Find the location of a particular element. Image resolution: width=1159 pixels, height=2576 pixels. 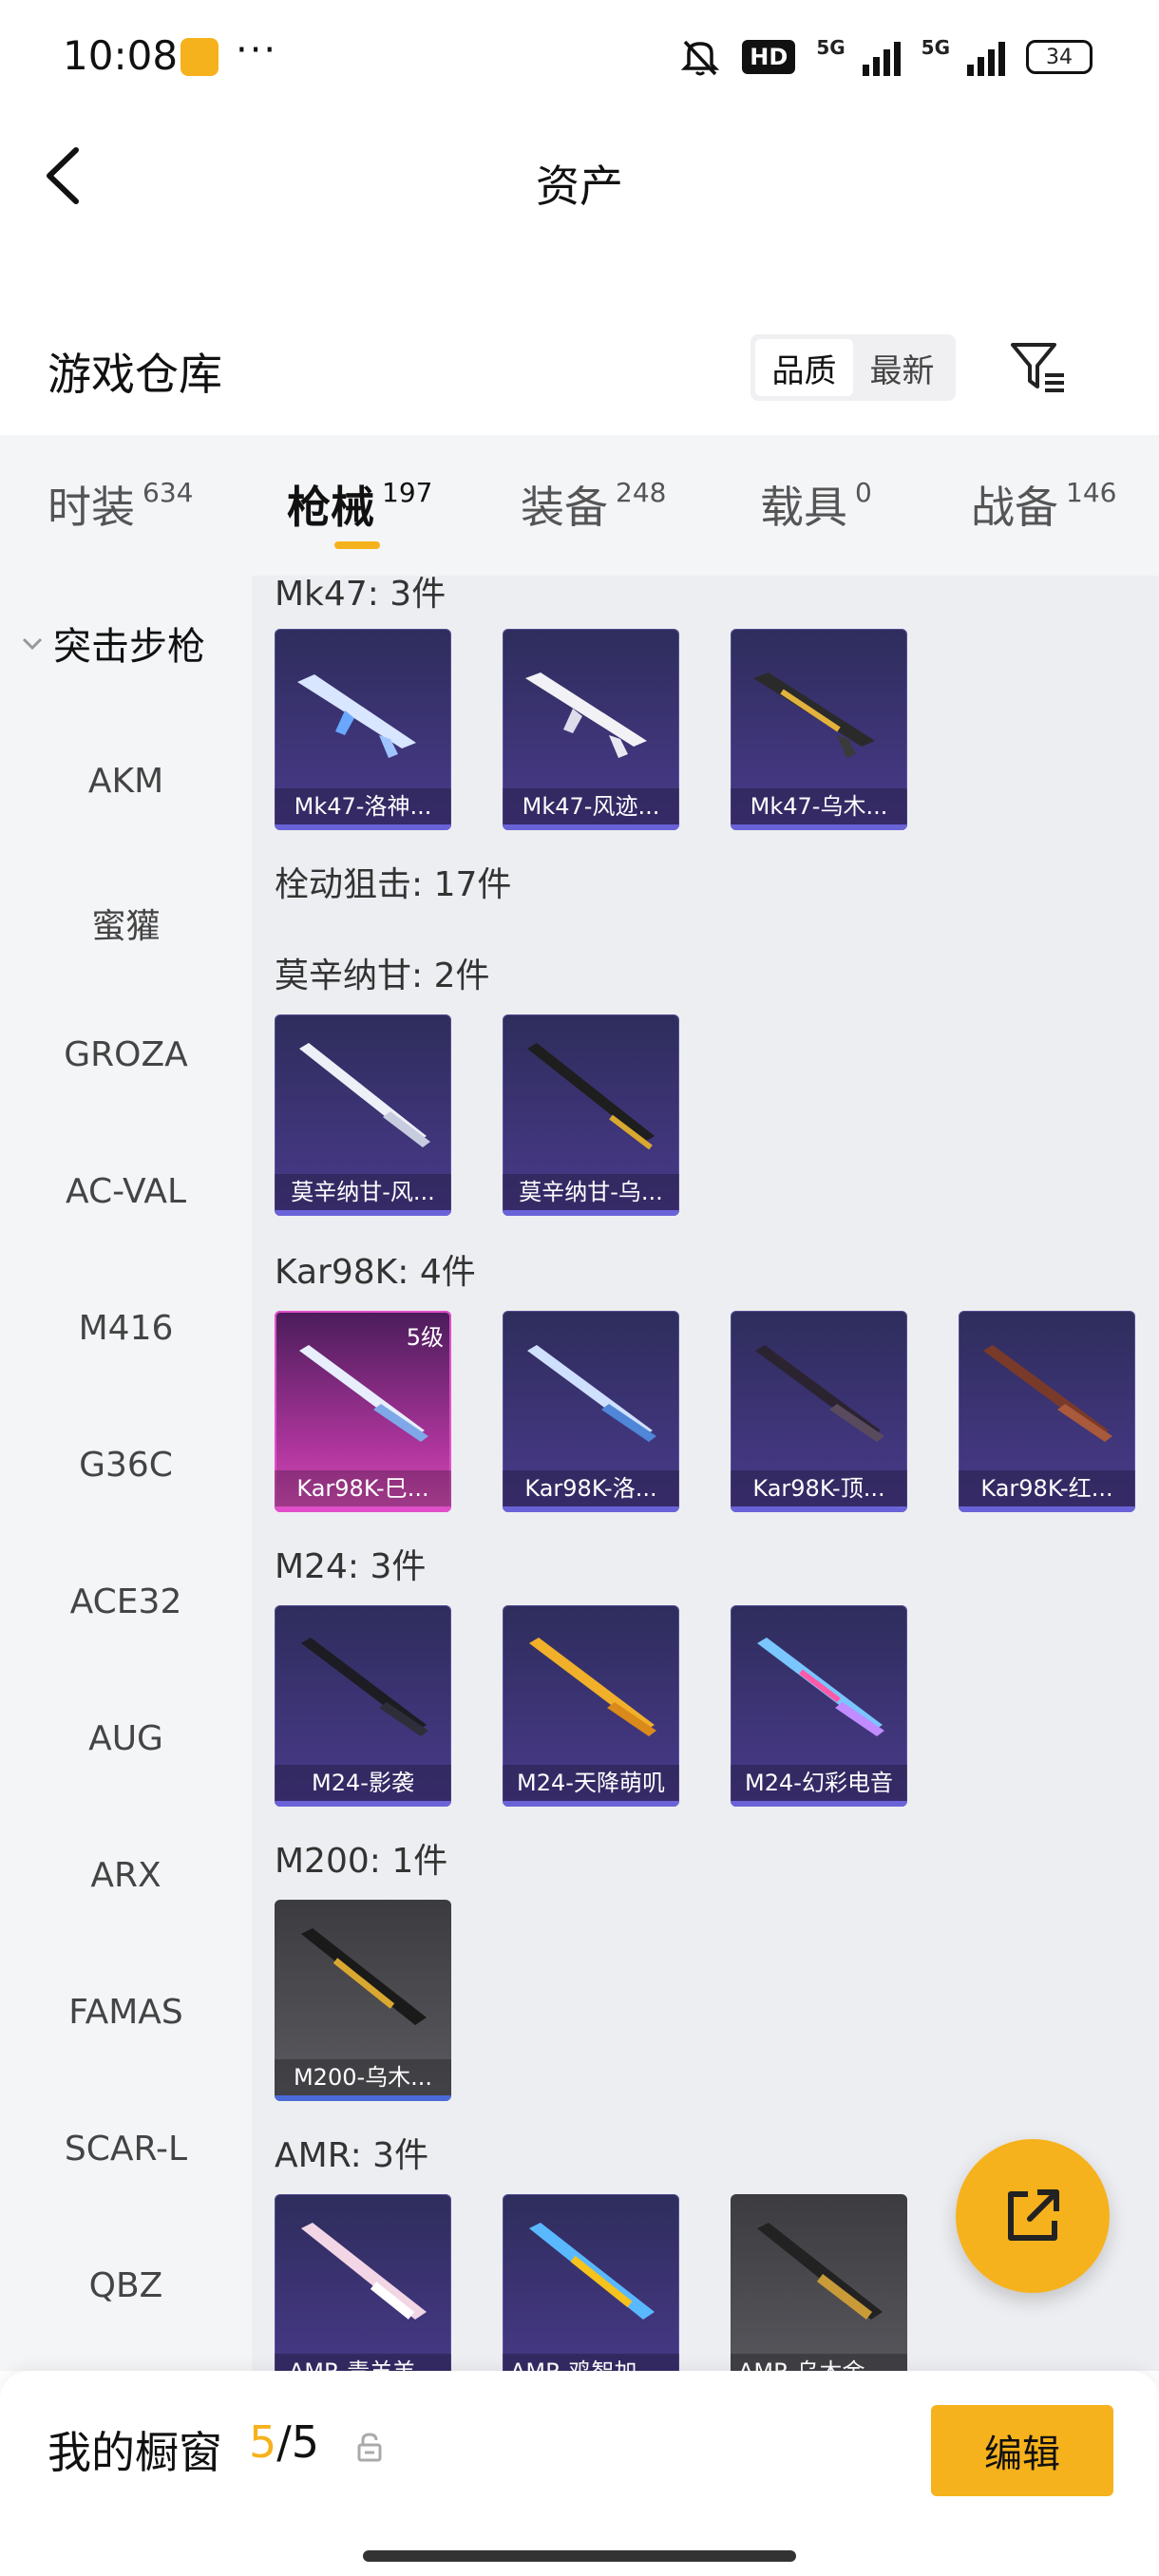

category-tabs: 时装 634 枪械 197 装备 248 载具 0 战备 146 is located at coordinates (579, 506).